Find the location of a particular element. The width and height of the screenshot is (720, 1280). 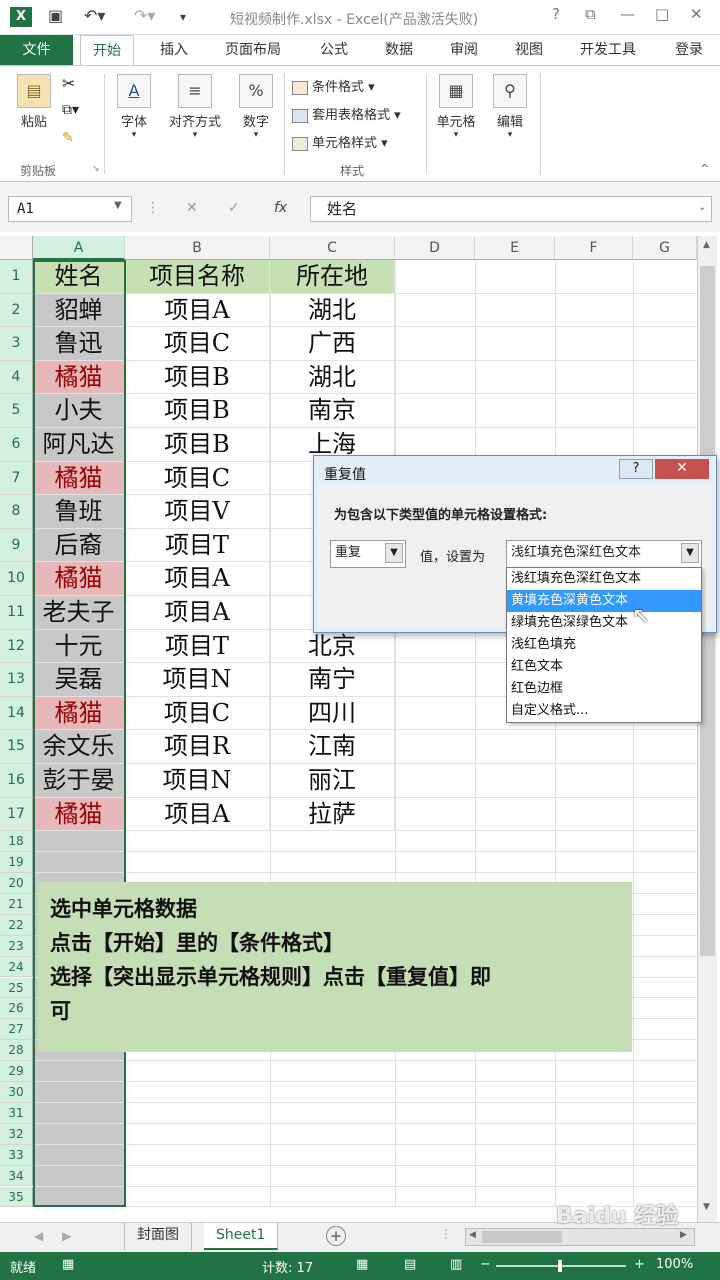

row-header-17: 17 is located at coordinates (16, 814).